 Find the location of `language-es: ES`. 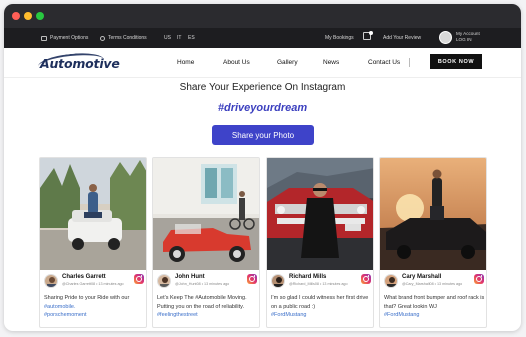

language-es: ES is located at coordinates (191, 38).